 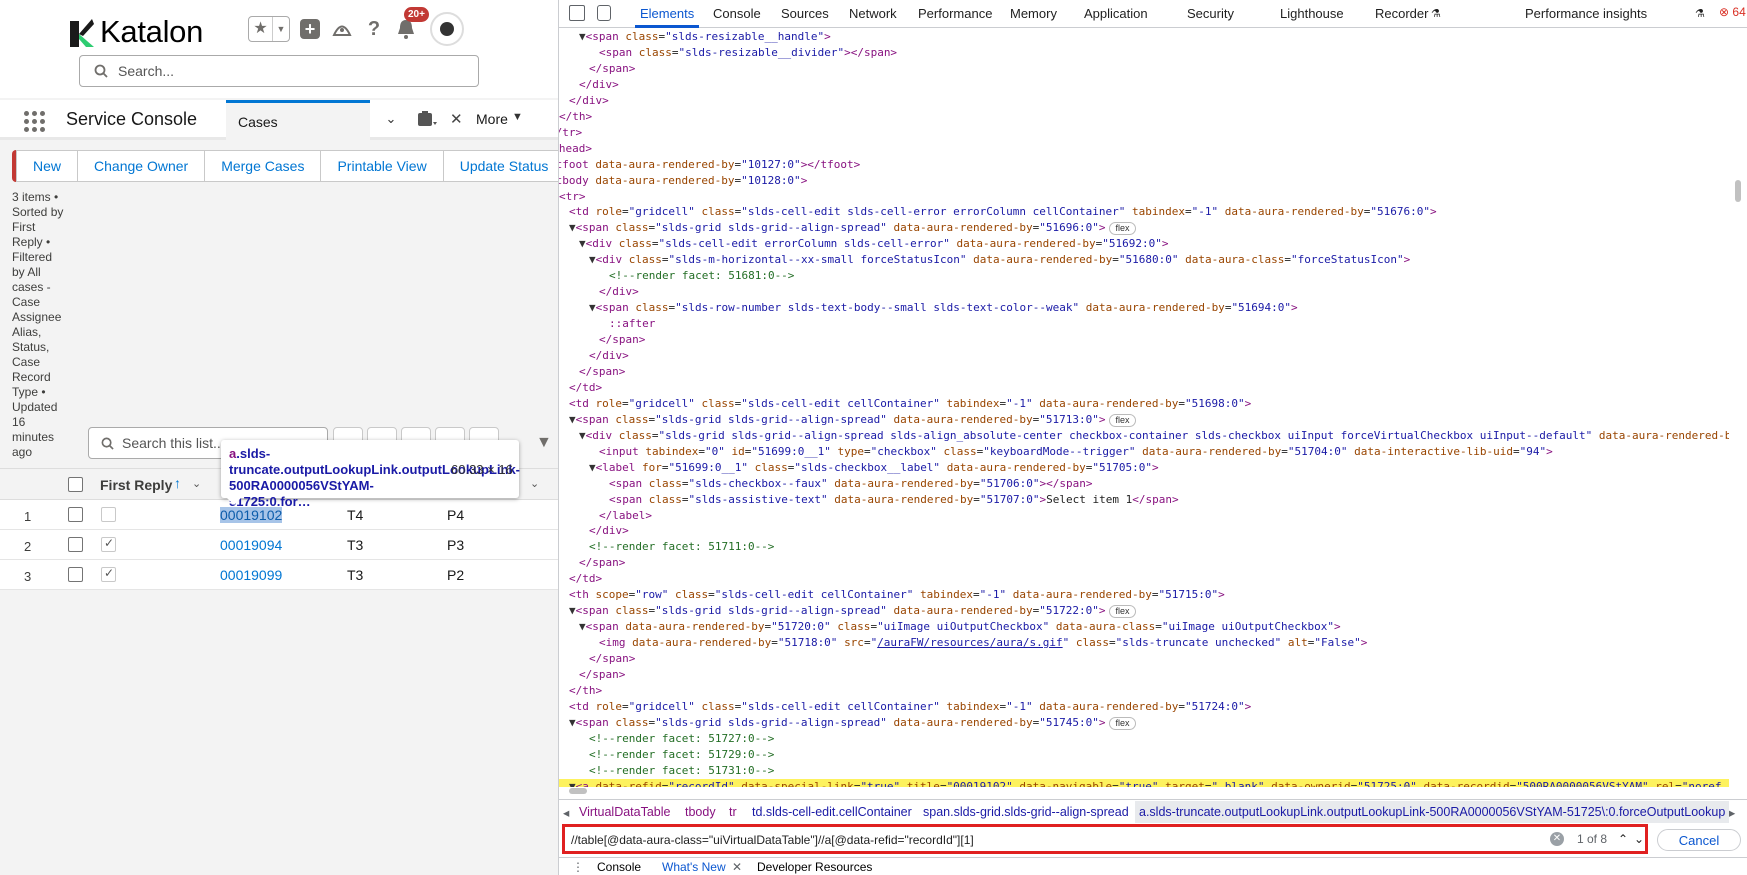 I want to click on dom-node-line: <!--render facet: 51711:0-->, so click(x=681, y=547).